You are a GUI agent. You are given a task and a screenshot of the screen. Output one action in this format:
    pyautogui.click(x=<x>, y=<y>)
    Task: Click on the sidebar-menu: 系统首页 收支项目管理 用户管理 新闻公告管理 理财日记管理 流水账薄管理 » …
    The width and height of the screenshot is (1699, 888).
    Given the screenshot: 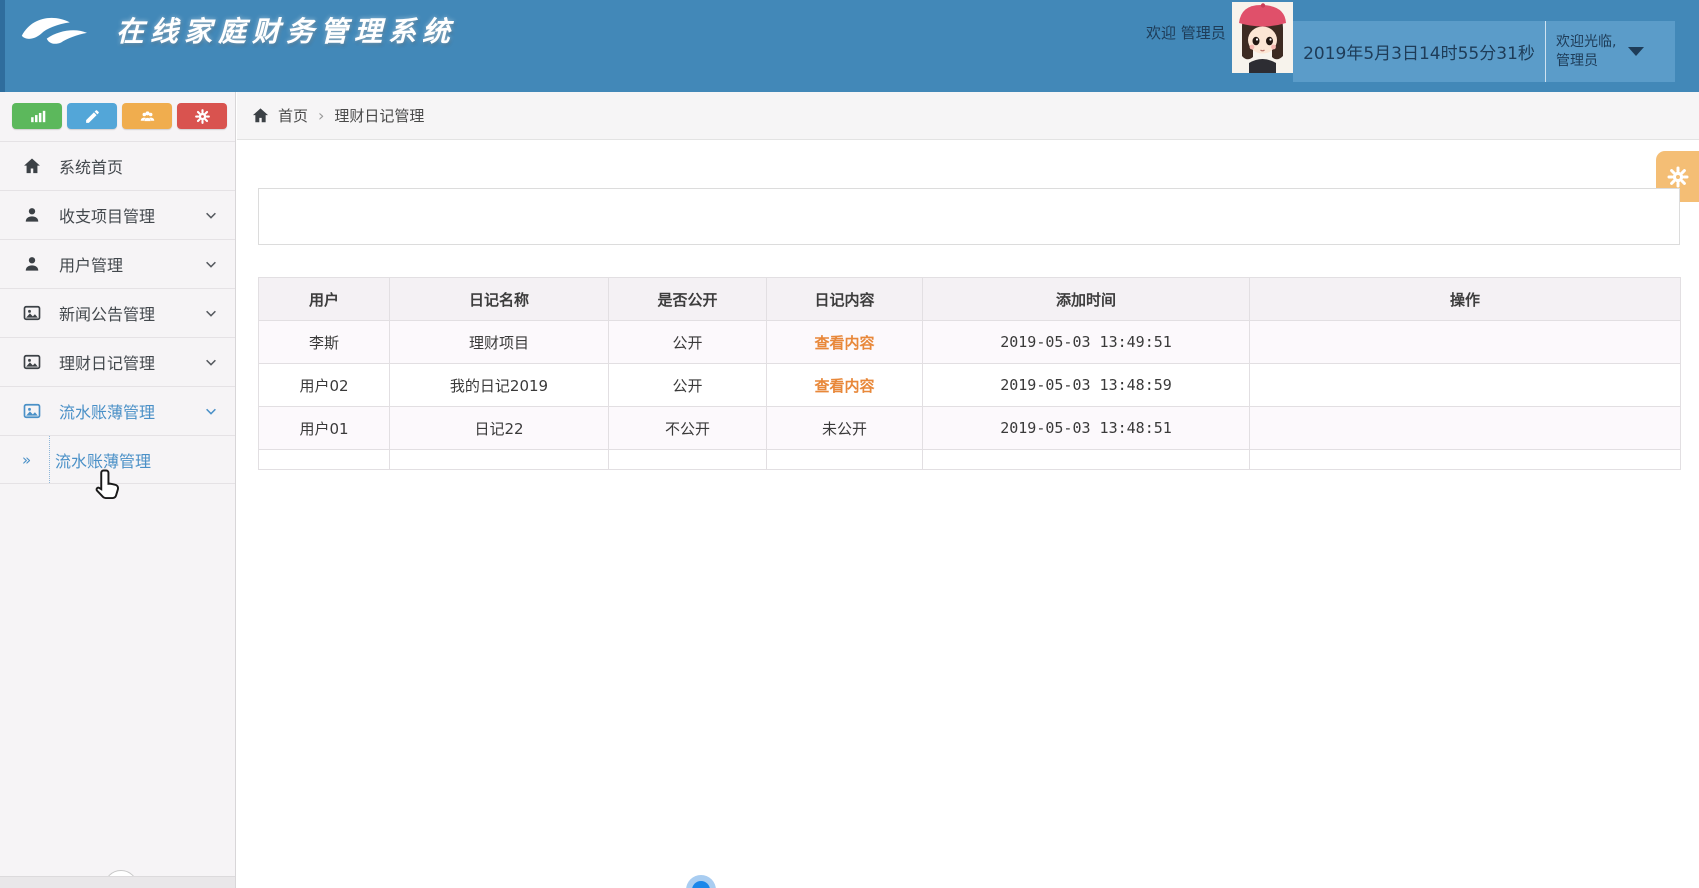 What is the action you would take?
    pyautogui.click(x=117, y=312)
    